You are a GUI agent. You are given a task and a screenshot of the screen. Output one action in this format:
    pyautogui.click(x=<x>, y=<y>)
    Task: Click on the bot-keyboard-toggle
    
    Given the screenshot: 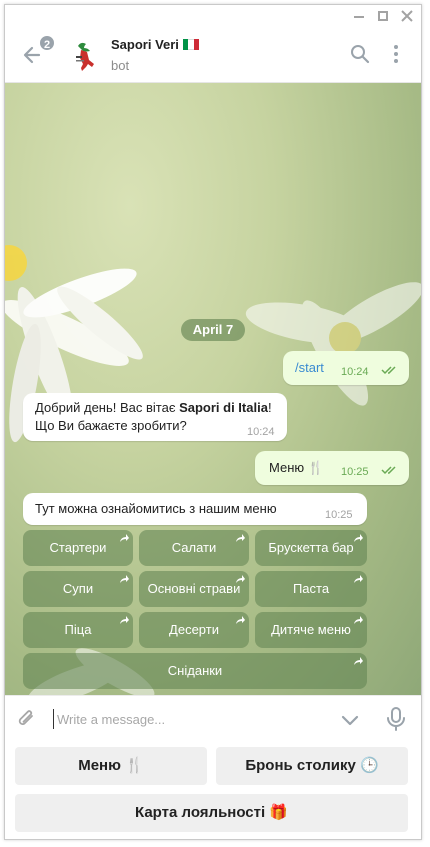 What is the action you would take?
    pyautogui.click(x=350, y=720)
    